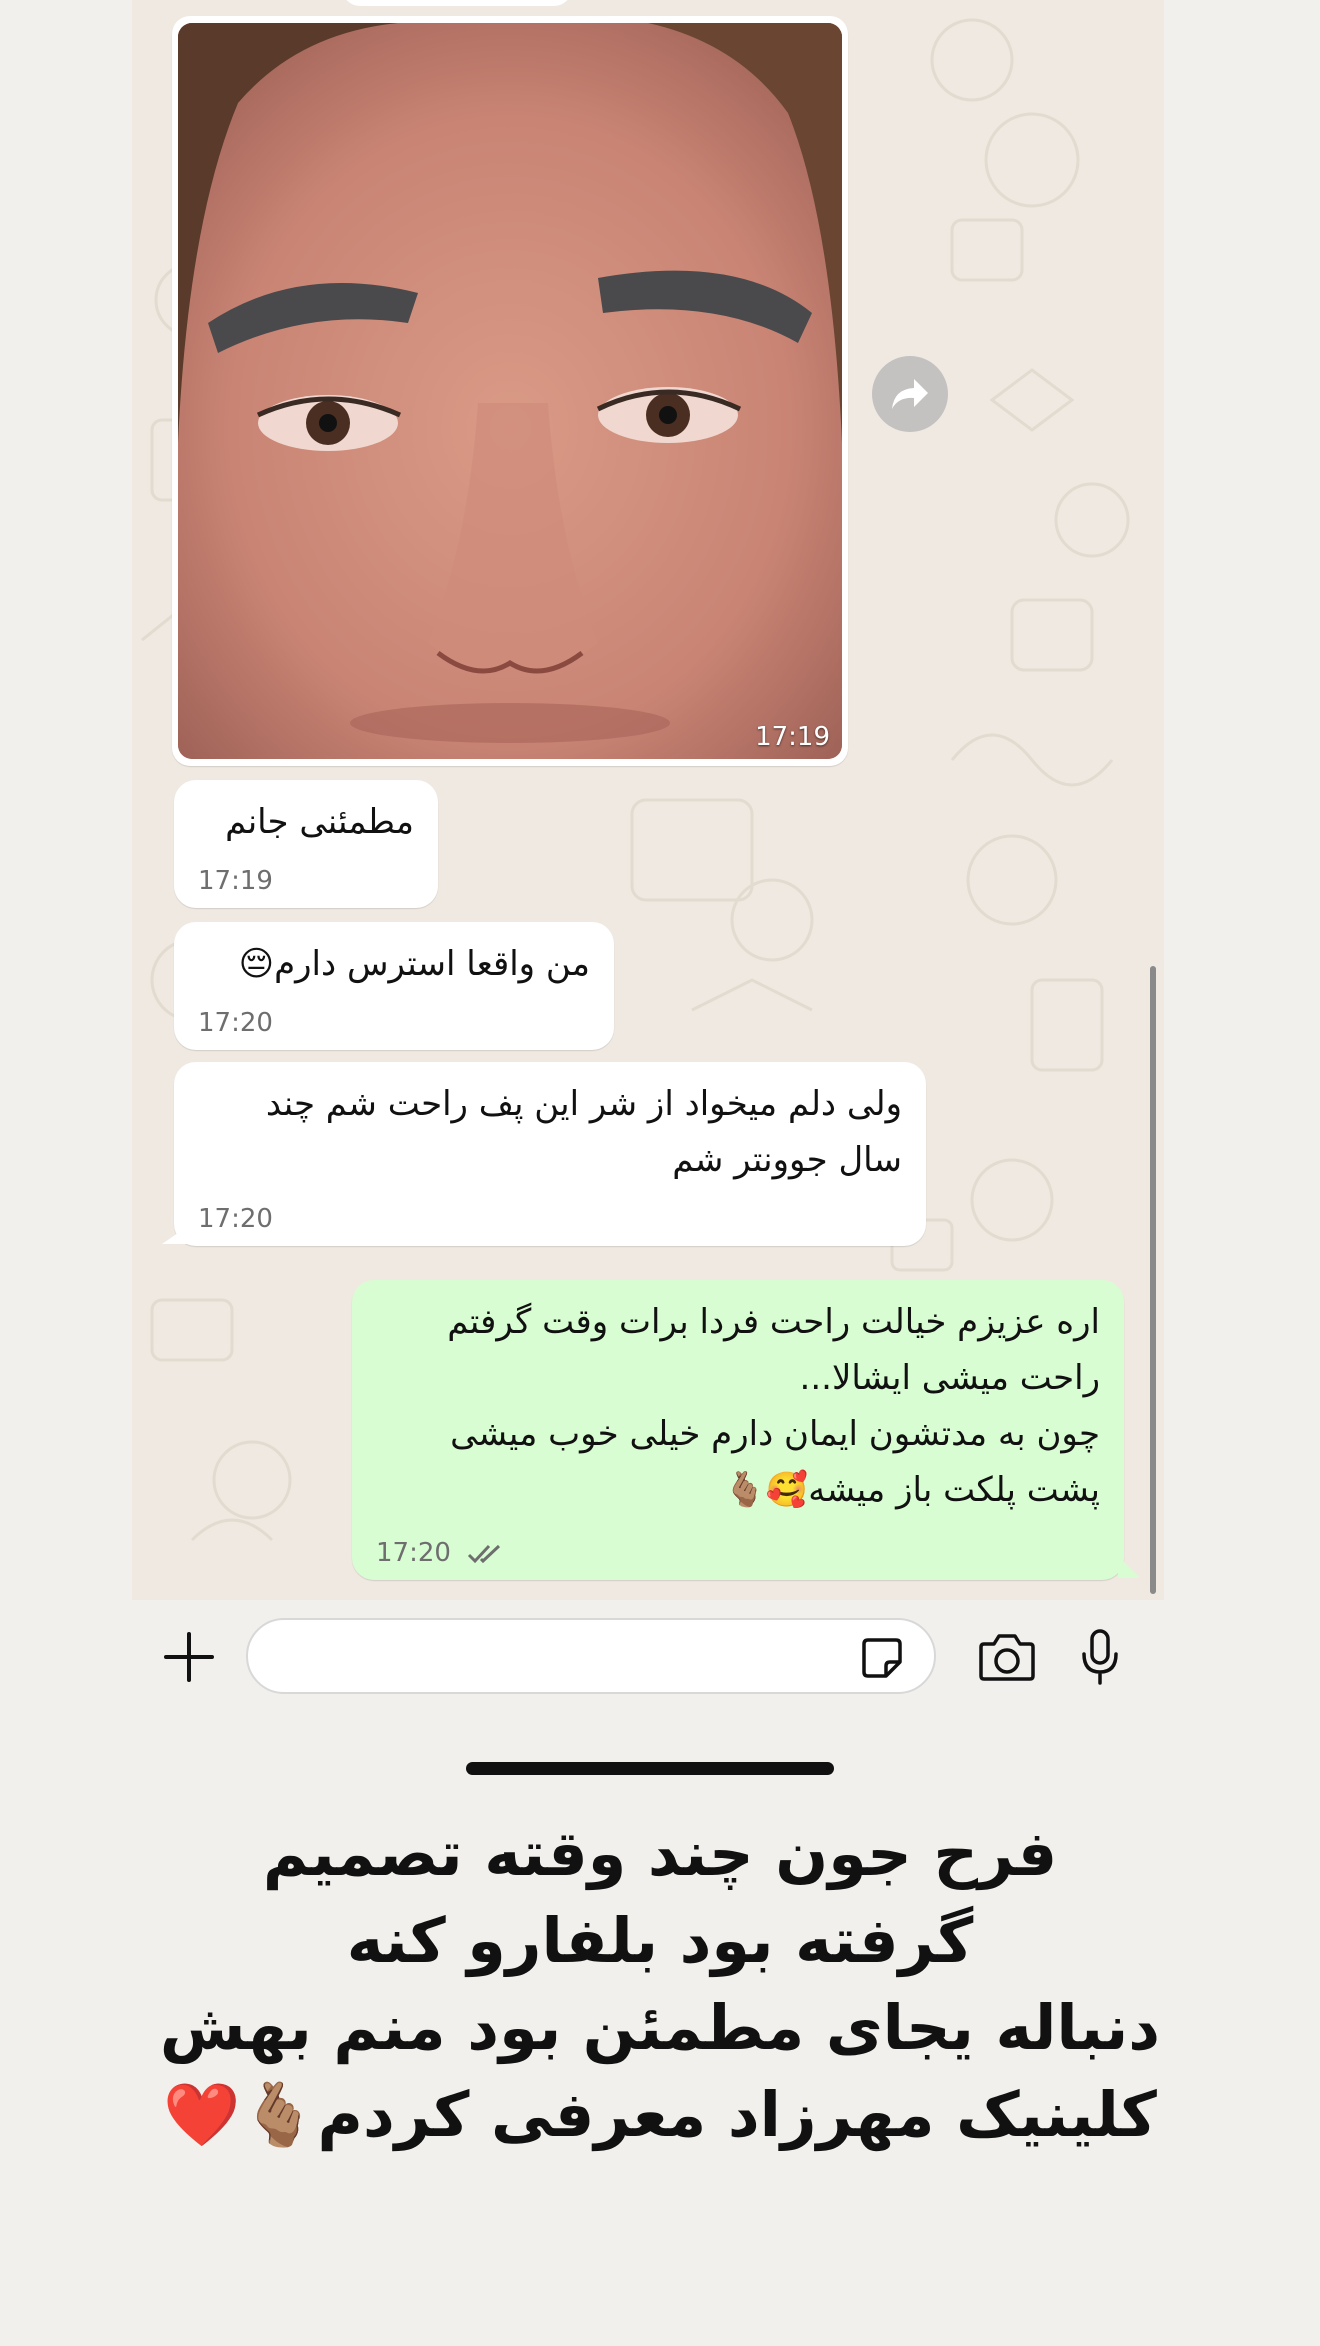  Describe the element at coordinates (660, 2027) in the screenshot. I see `caption-line: دنباله یجای مطمئن بود منم بهش` at that location.